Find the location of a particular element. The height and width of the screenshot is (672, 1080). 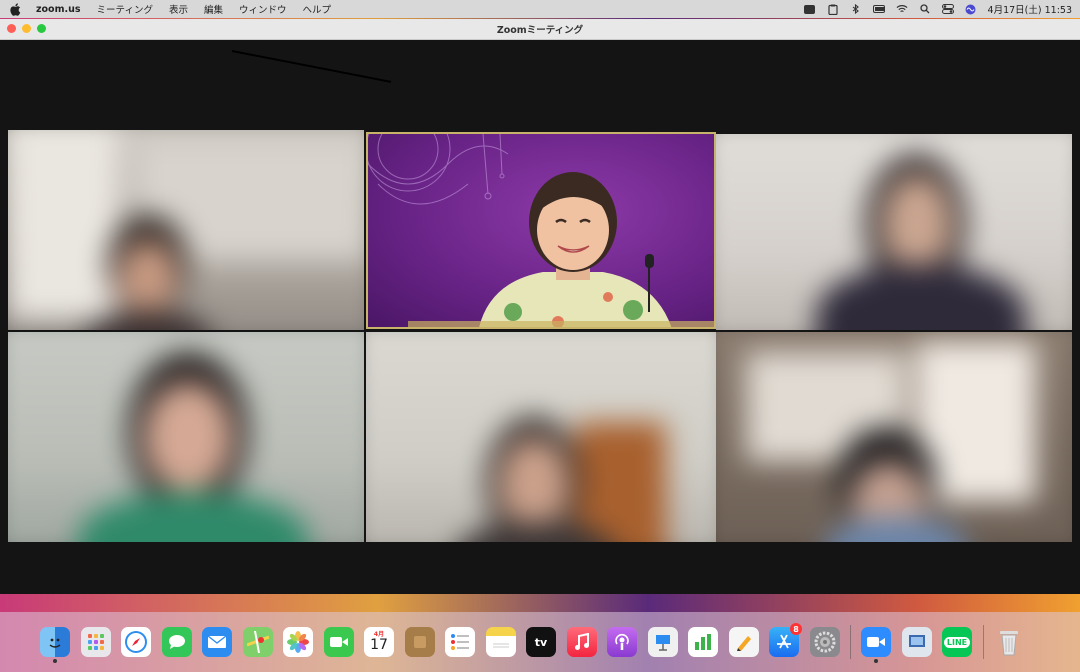

menu-edit: 編集 is located at coordinates (213, 9).